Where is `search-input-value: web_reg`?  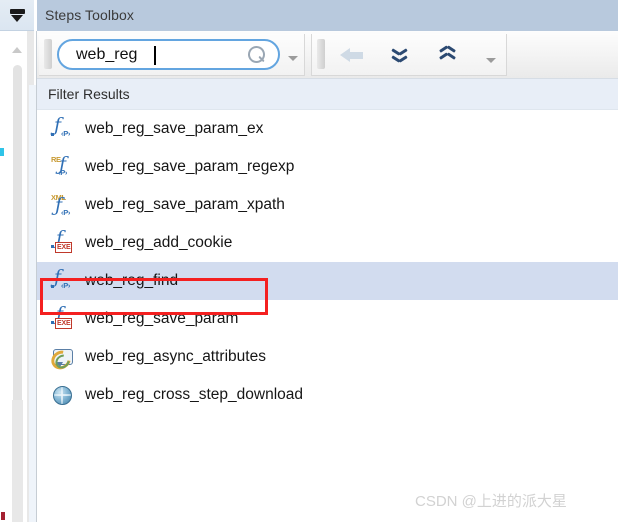 search-input-value: web_reg is located at coordinates (107, 54).